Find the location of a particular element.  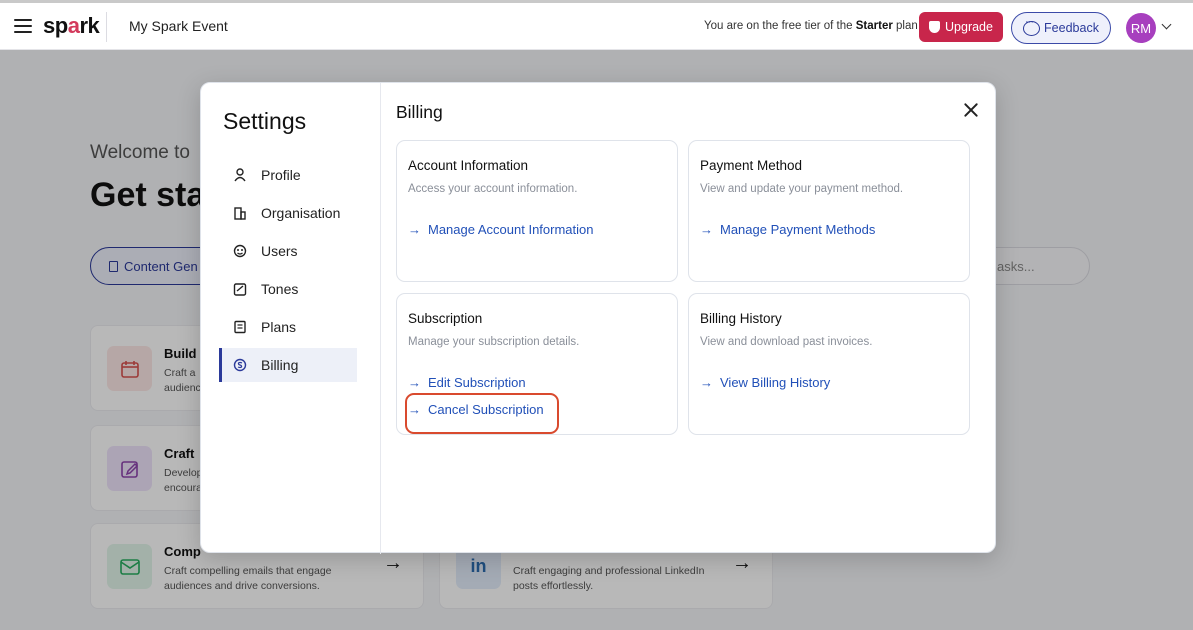

card-title: Billing History is located at coordinates (741, 318).